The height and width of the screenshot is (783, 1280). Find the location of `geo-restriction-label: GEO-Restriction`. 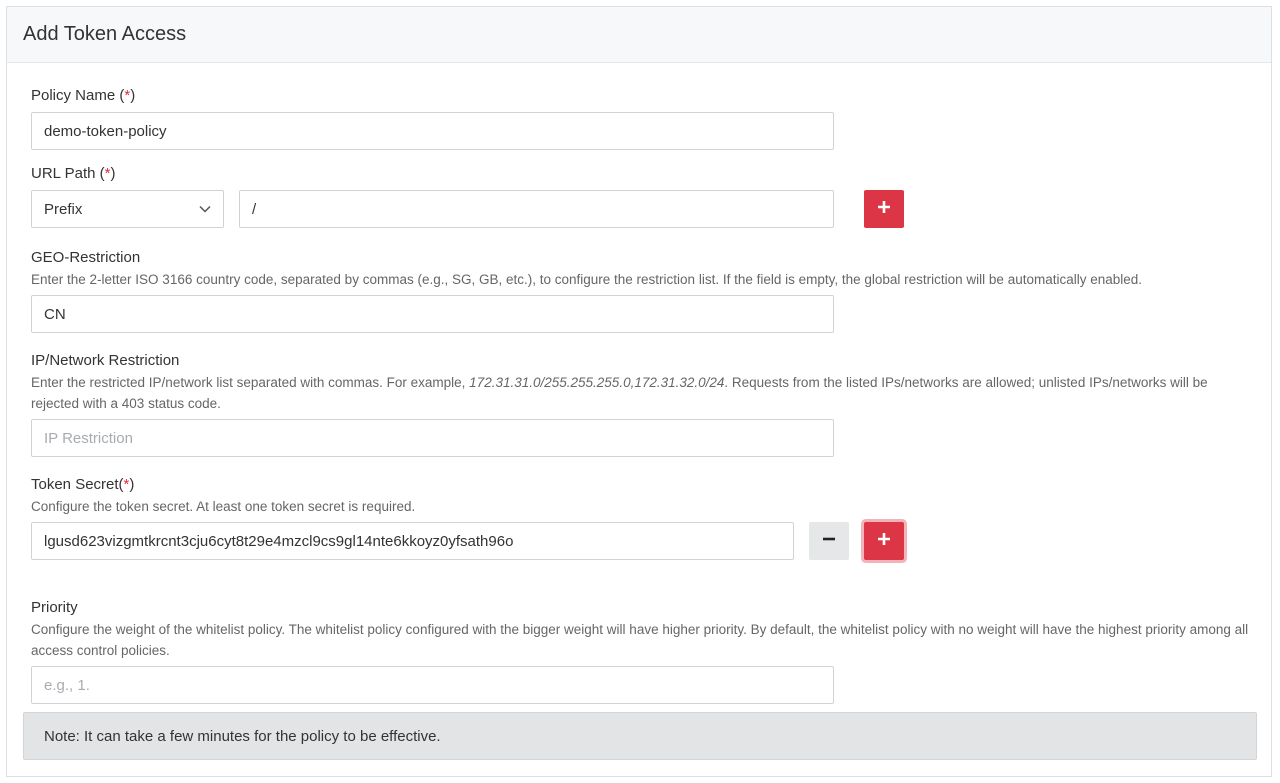

geo-restriction-label: GEO-Restriction is located at coordinates (86, 257).